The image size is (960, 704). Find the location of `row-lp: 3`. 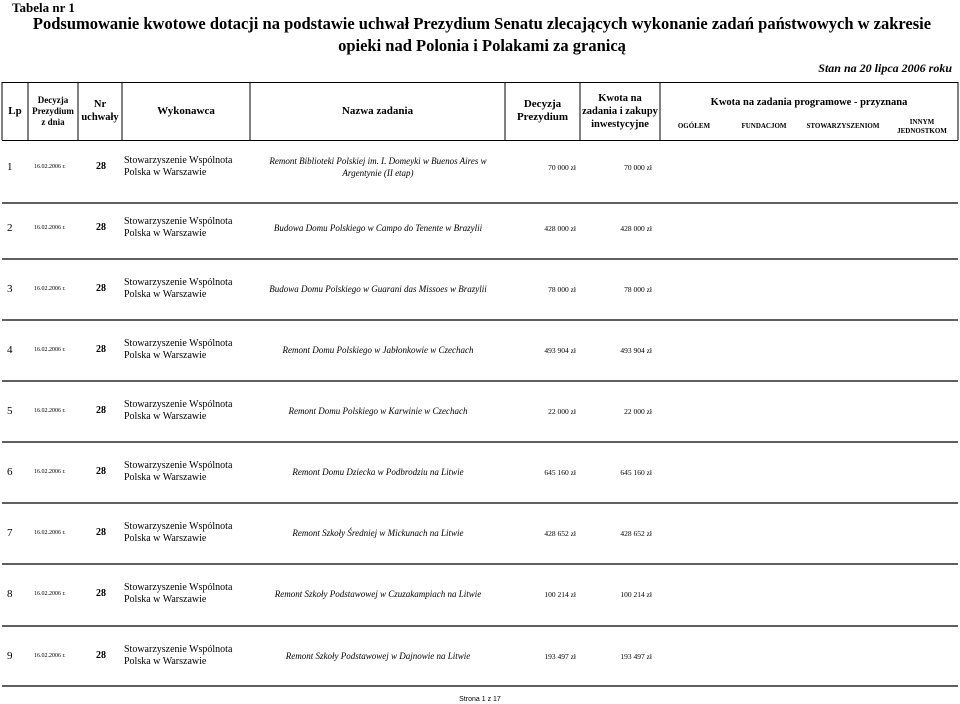

row-lp: 3 is located at coordinates (10, 289).